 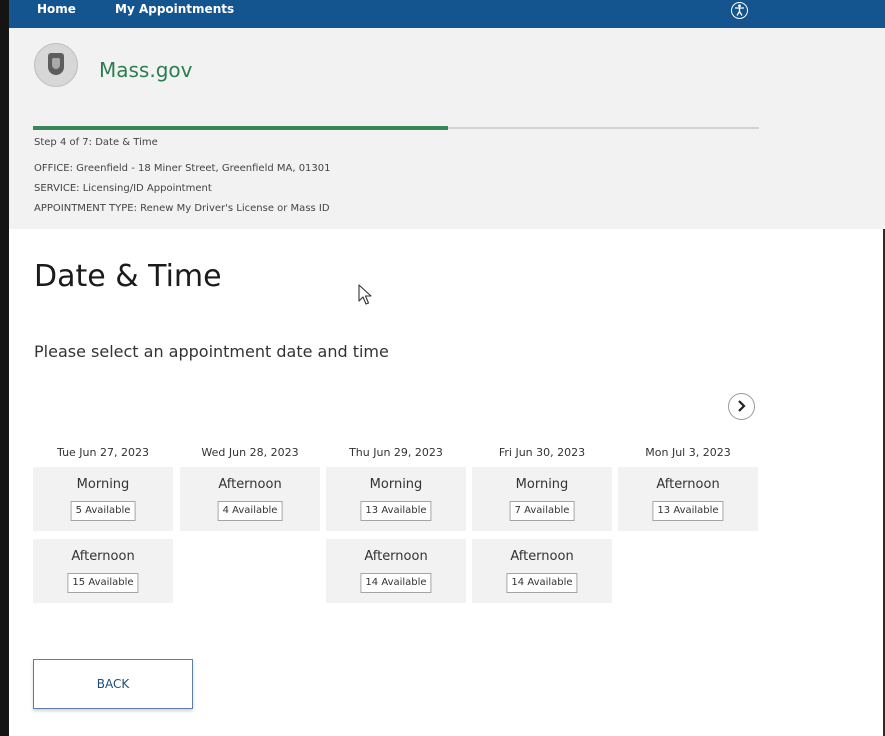 I want to click on progress-bar-fill, so click(x=240, y=128).